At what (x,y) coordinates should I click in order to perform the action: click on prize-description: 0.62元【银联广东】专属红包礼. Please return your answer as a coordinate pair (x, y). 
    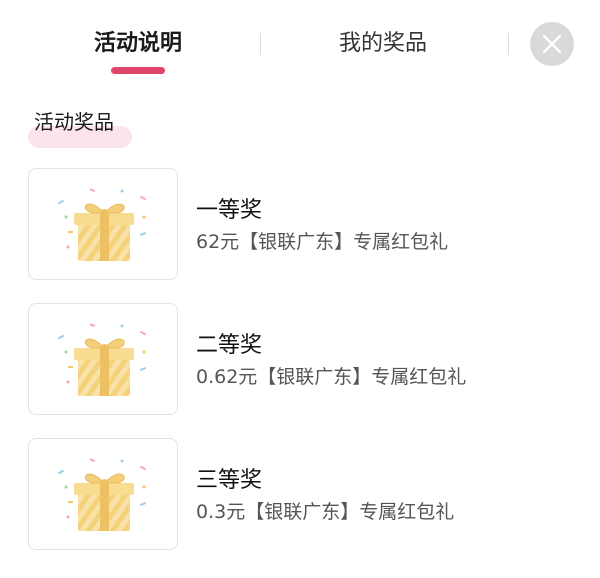
    Looking at the image, I should click on (331, 377).